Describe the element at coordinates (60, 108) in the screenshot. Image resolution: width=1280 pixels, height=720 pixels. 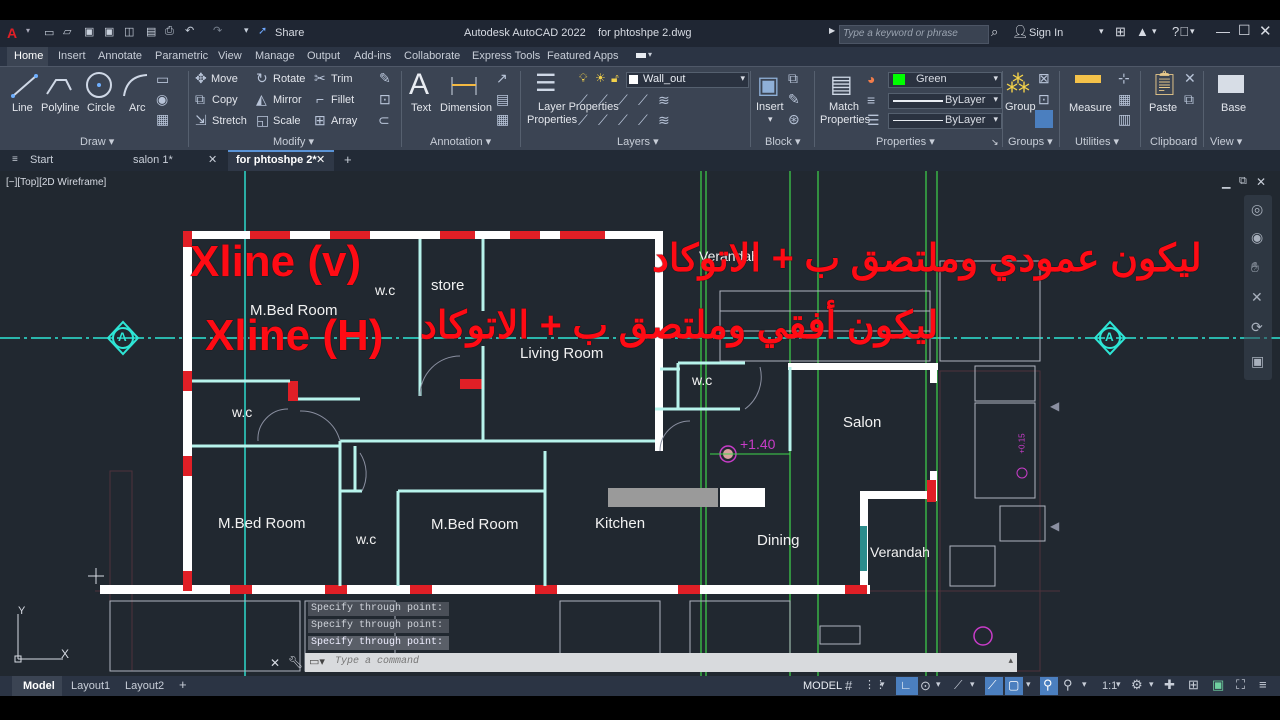
I see `polyline-button: Polyline` at that location.